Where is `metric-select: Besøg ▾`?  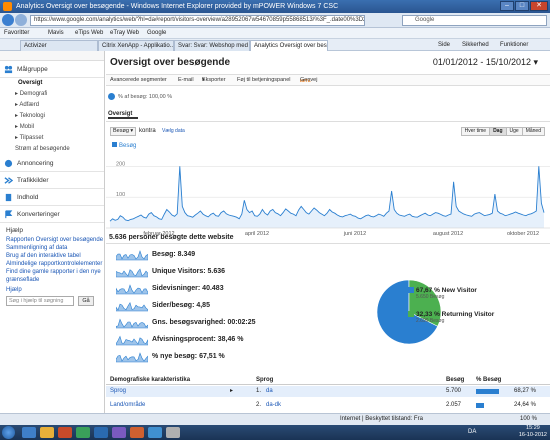
metric-select: Besøg ▾ is located at coordinates (123, 131).